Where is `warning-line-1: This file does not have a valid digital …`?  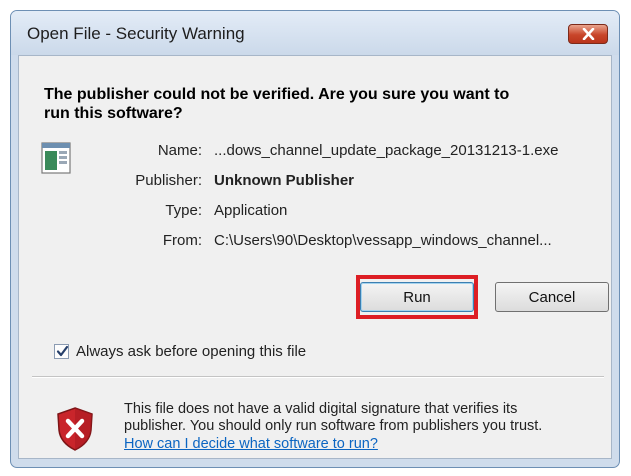
warning-line-1: This file does not have a valid digital … is located at coordinates (321, 409).